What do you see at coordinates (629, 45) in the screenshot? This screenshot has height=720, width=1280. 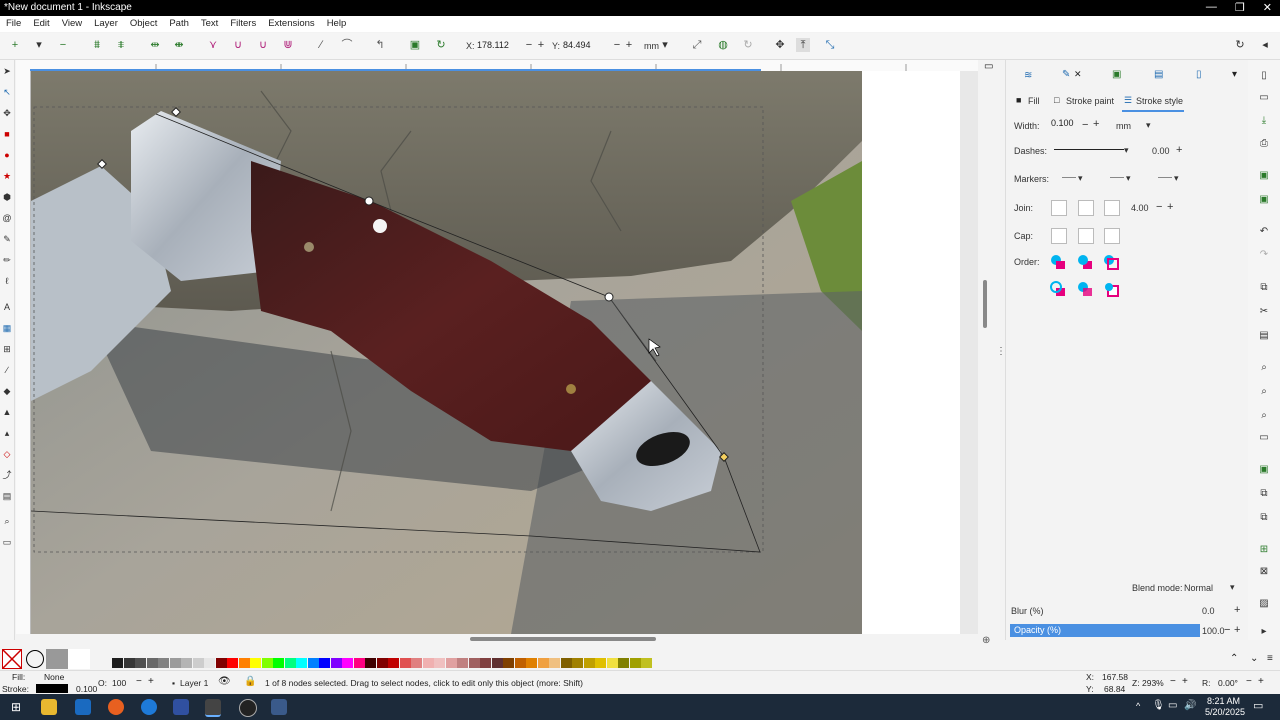 I see `y-increment-icon: +` at bounding box center [629, 45].